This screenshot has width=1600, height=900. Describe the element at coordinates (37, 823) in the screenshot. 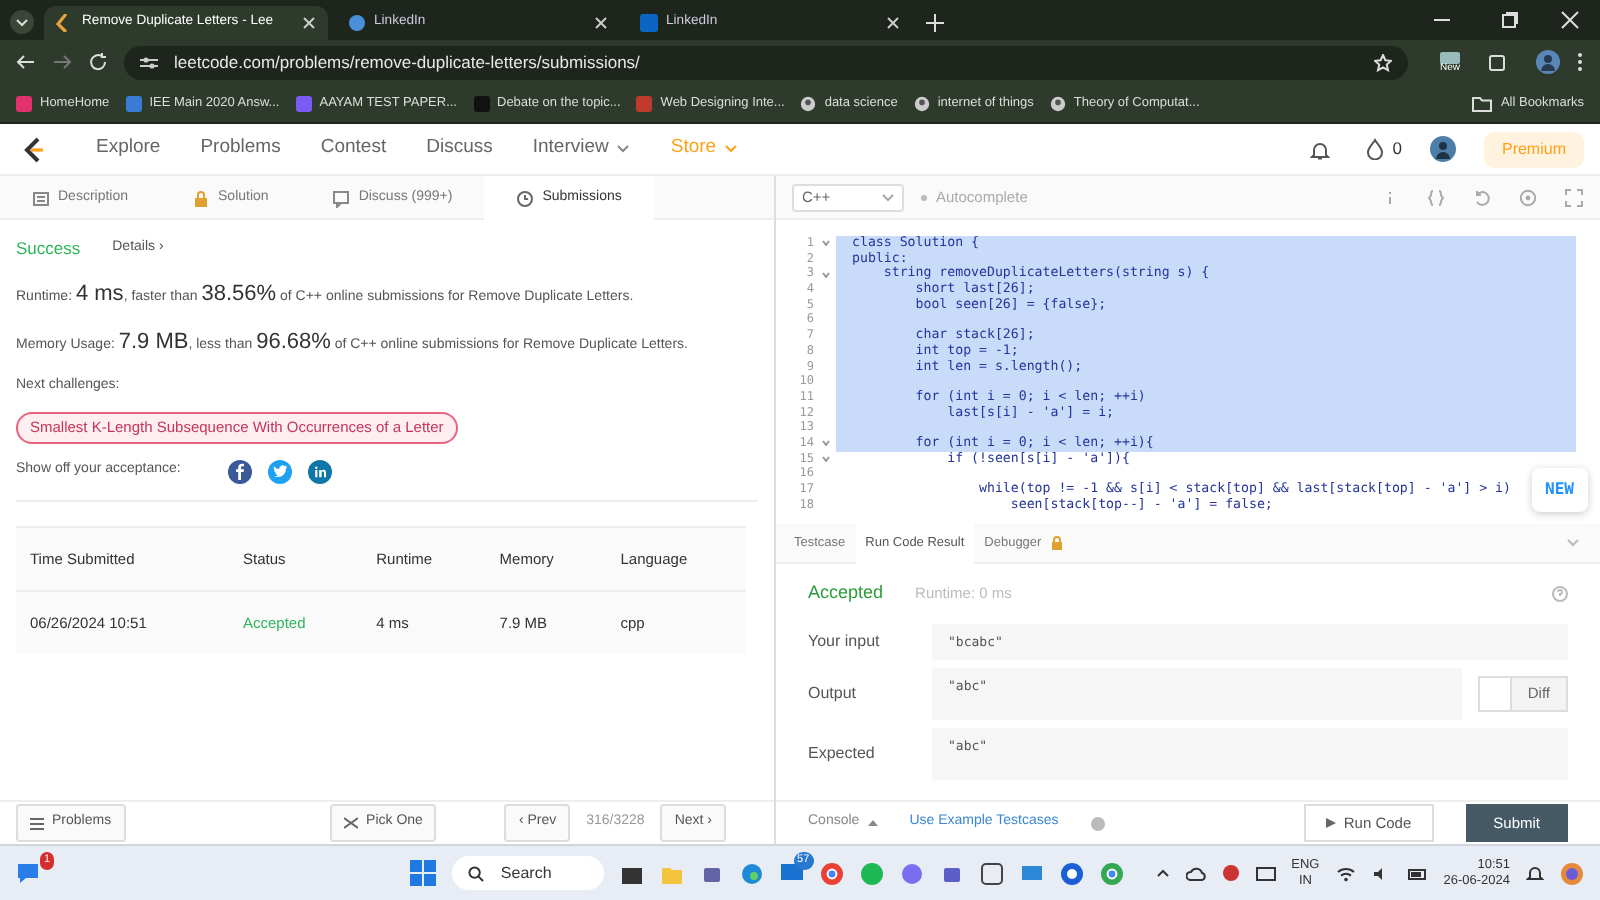

I see `list-icon` at that location.